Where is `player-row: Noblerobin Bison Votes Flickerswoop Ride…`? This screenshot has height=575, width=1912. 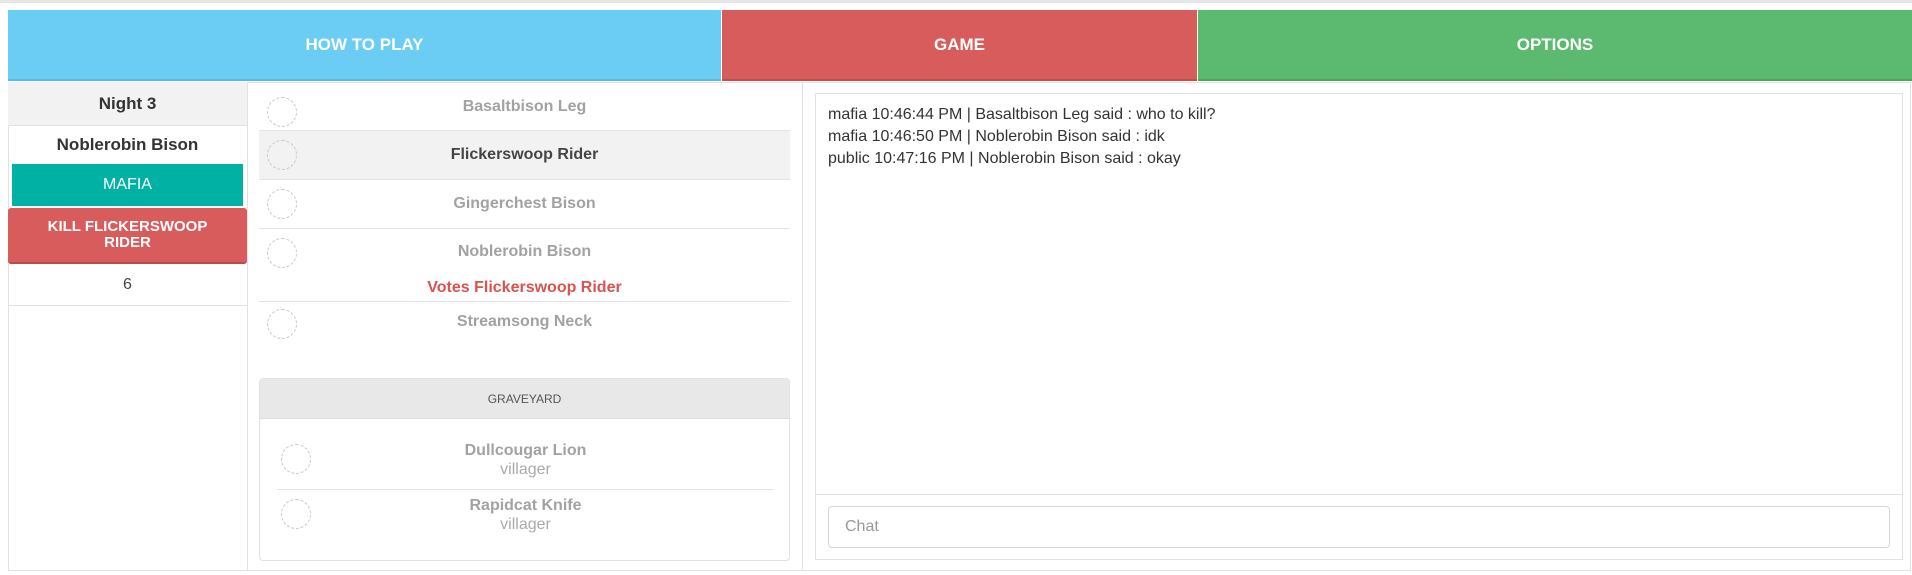 player-row: Noblerobin Bison Votes Flickerswoop Ride… is located at coordinates (524, 265).